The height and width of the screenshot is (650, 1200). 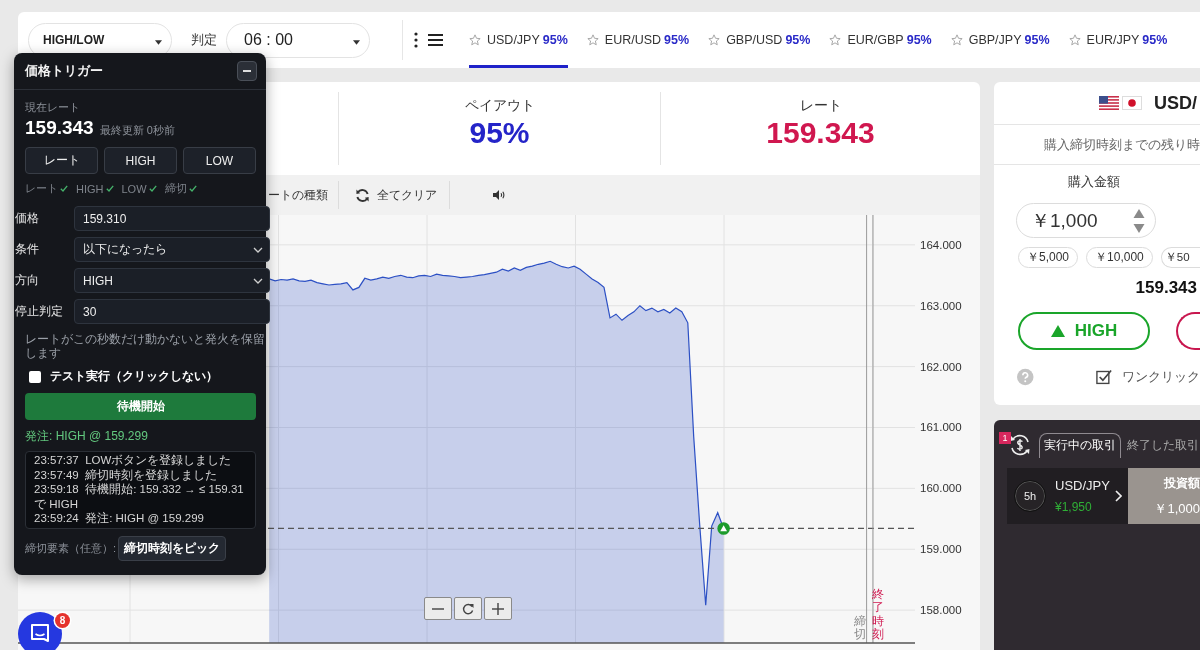 What do you see at coordinates (172, 280) in the screenshot?
I see `select-field: HIGH` at bounding box center [172, 280].